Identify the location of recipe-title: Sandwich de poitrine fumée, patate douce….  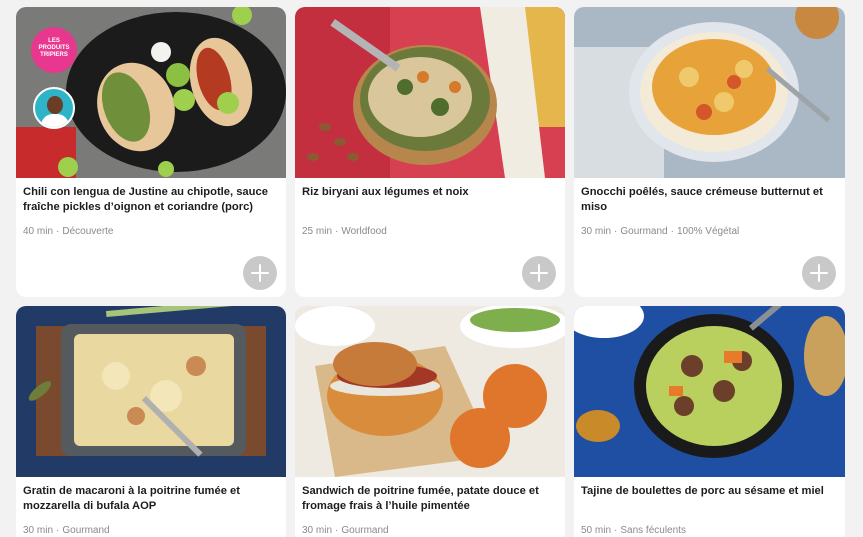
(428, 499).